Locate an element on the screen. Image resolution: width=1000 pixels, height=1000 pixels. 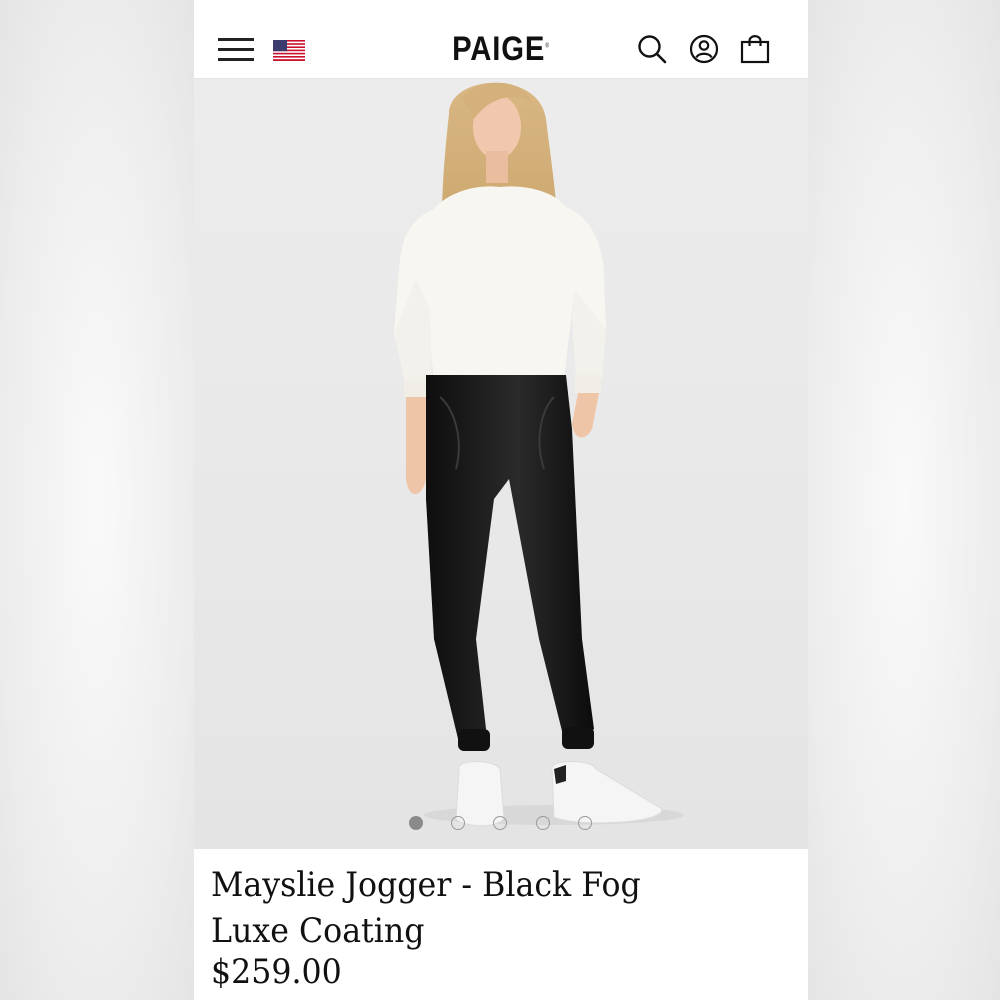
search-icon is located at coordinates (652, 49).